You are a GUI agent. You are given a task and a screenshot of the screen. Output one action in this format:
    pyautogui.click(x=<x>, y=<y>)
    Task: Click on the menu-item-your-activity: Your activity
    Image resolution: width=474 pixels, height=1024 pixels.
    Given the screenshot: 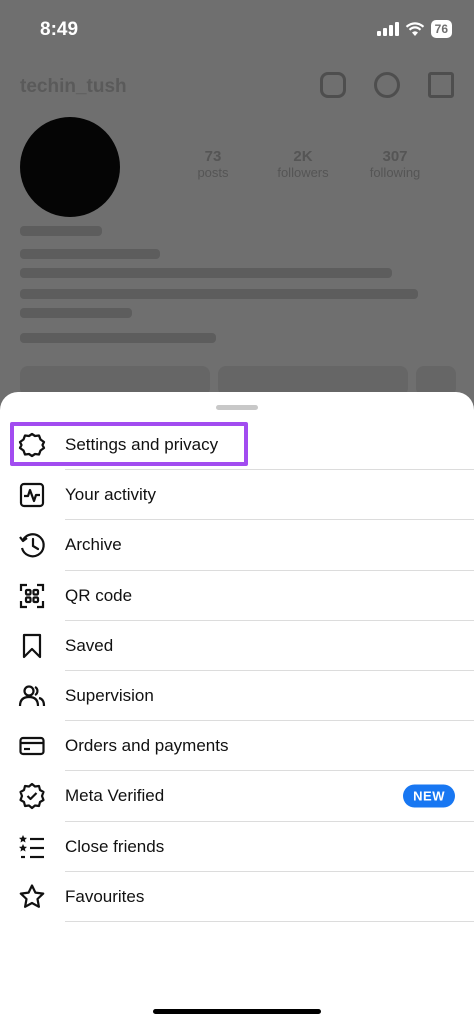 What is the action you would take?
    pyautogui.click(x=237, y=495)
    